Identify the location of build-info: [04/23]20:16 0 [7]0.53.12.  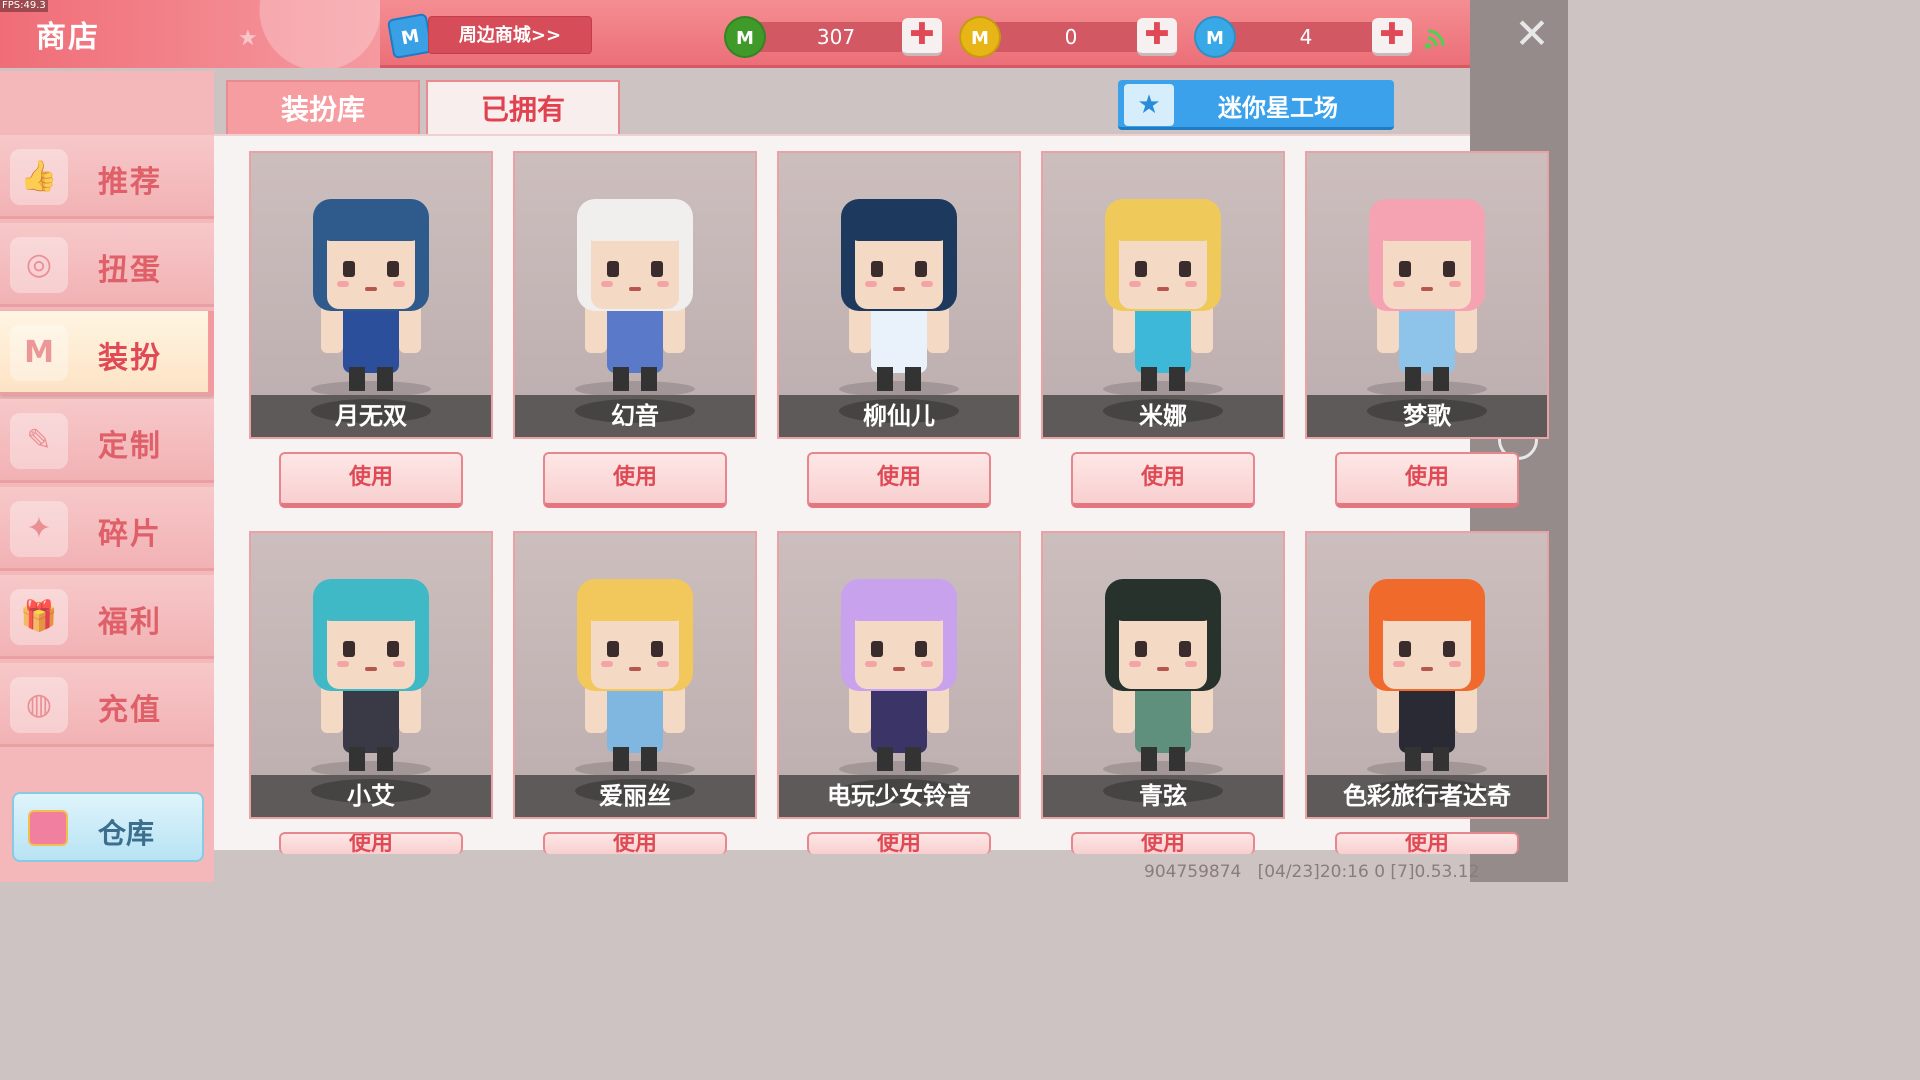
(1368, 872).